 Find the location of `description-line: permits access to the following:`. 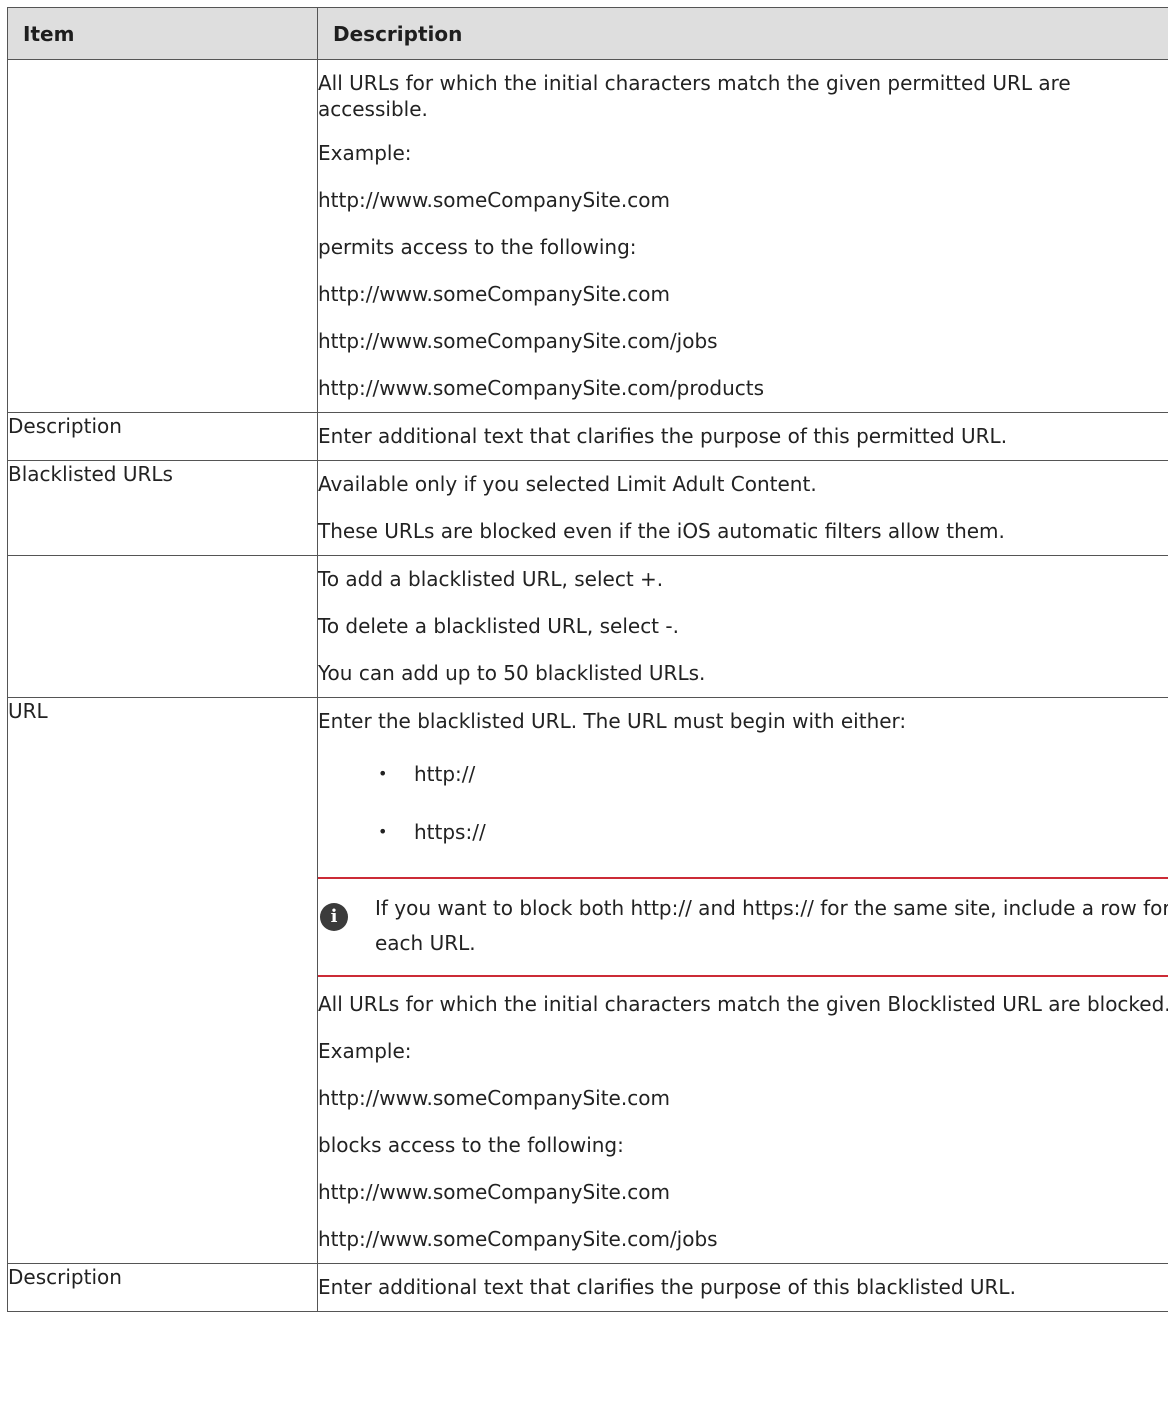

description-line: permits access to the following: is located at coordinates (477, 247).